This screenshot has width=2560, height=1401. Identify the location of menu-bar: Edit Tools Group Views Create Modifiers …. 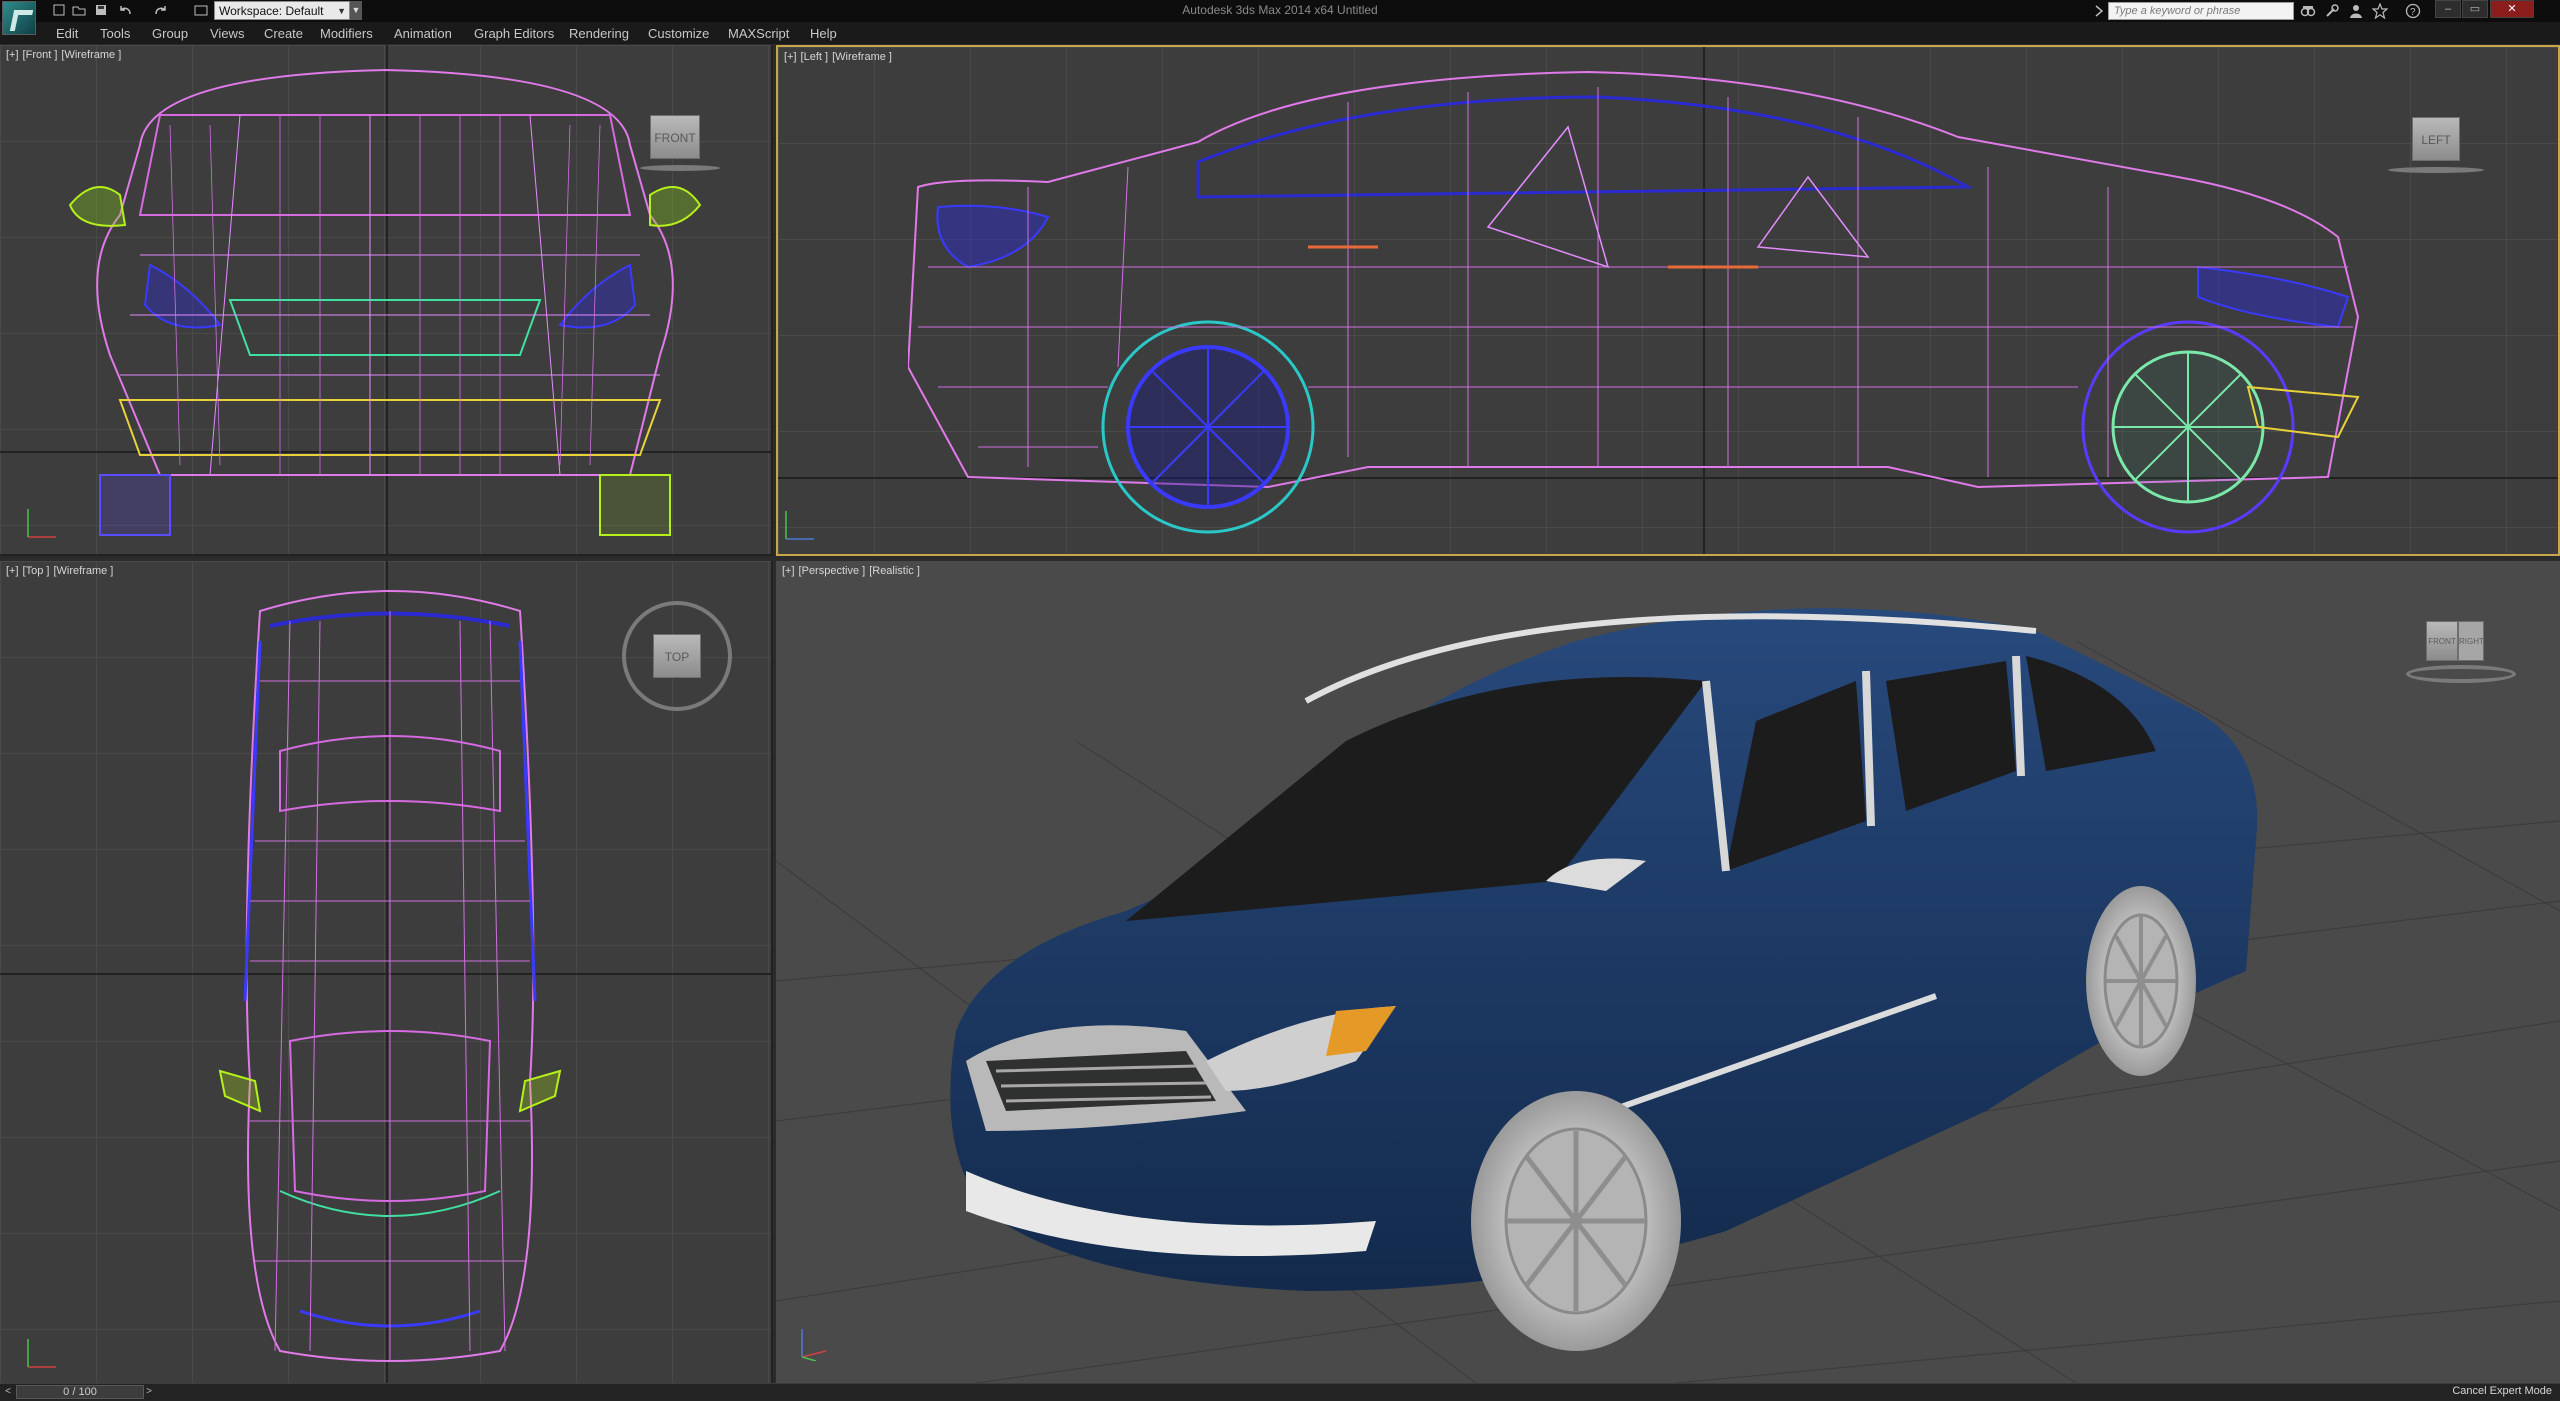
(1280, 33).